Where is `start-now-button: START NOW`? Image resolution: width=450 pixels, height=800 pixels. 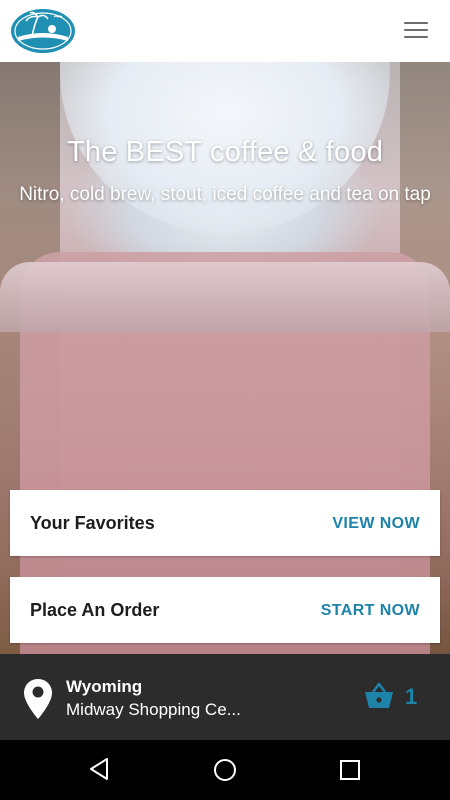 start-now-button: START NOW is located at coordinates (370, 611).